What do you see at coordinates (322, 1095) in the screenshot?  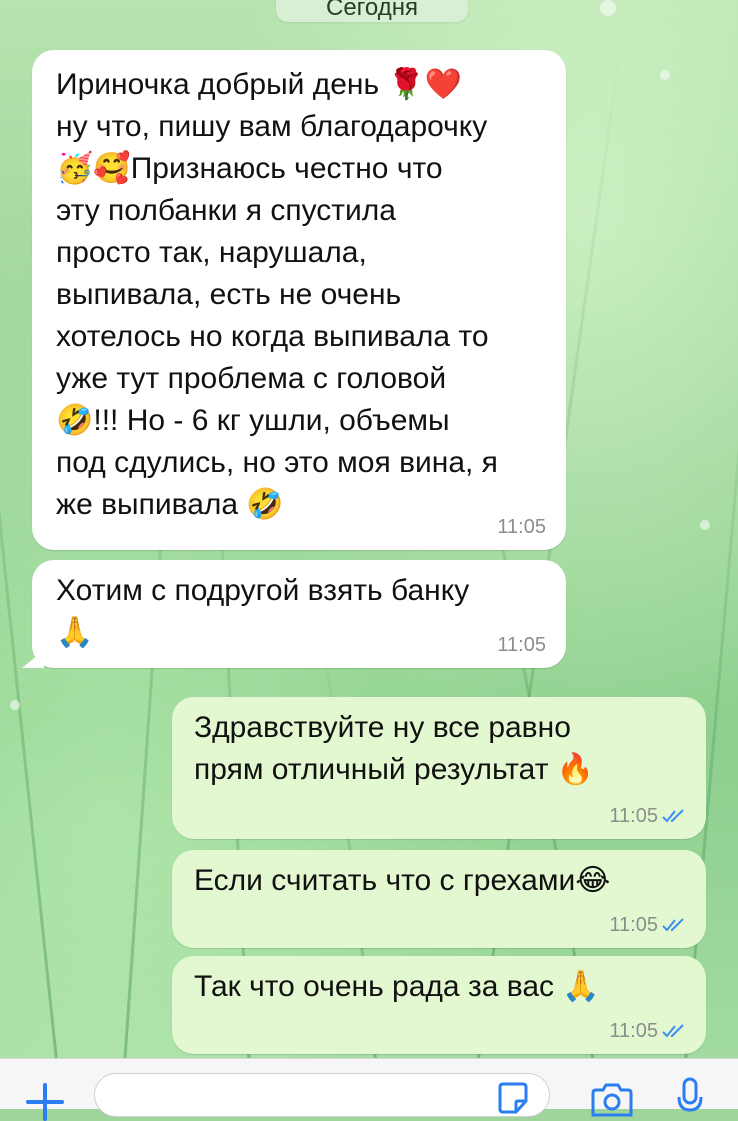 I see `message-input` at bounding box center [322, 1095].